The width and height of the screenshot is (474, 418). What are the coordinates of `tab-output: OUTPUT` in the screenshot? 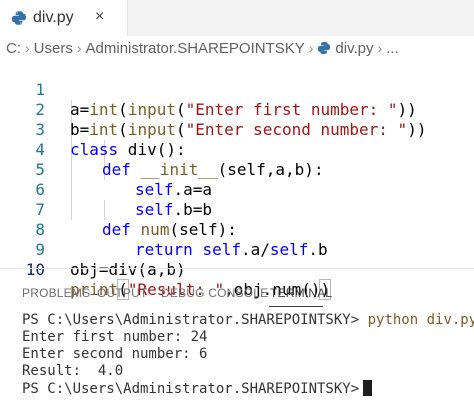 It's located at (122, 293).